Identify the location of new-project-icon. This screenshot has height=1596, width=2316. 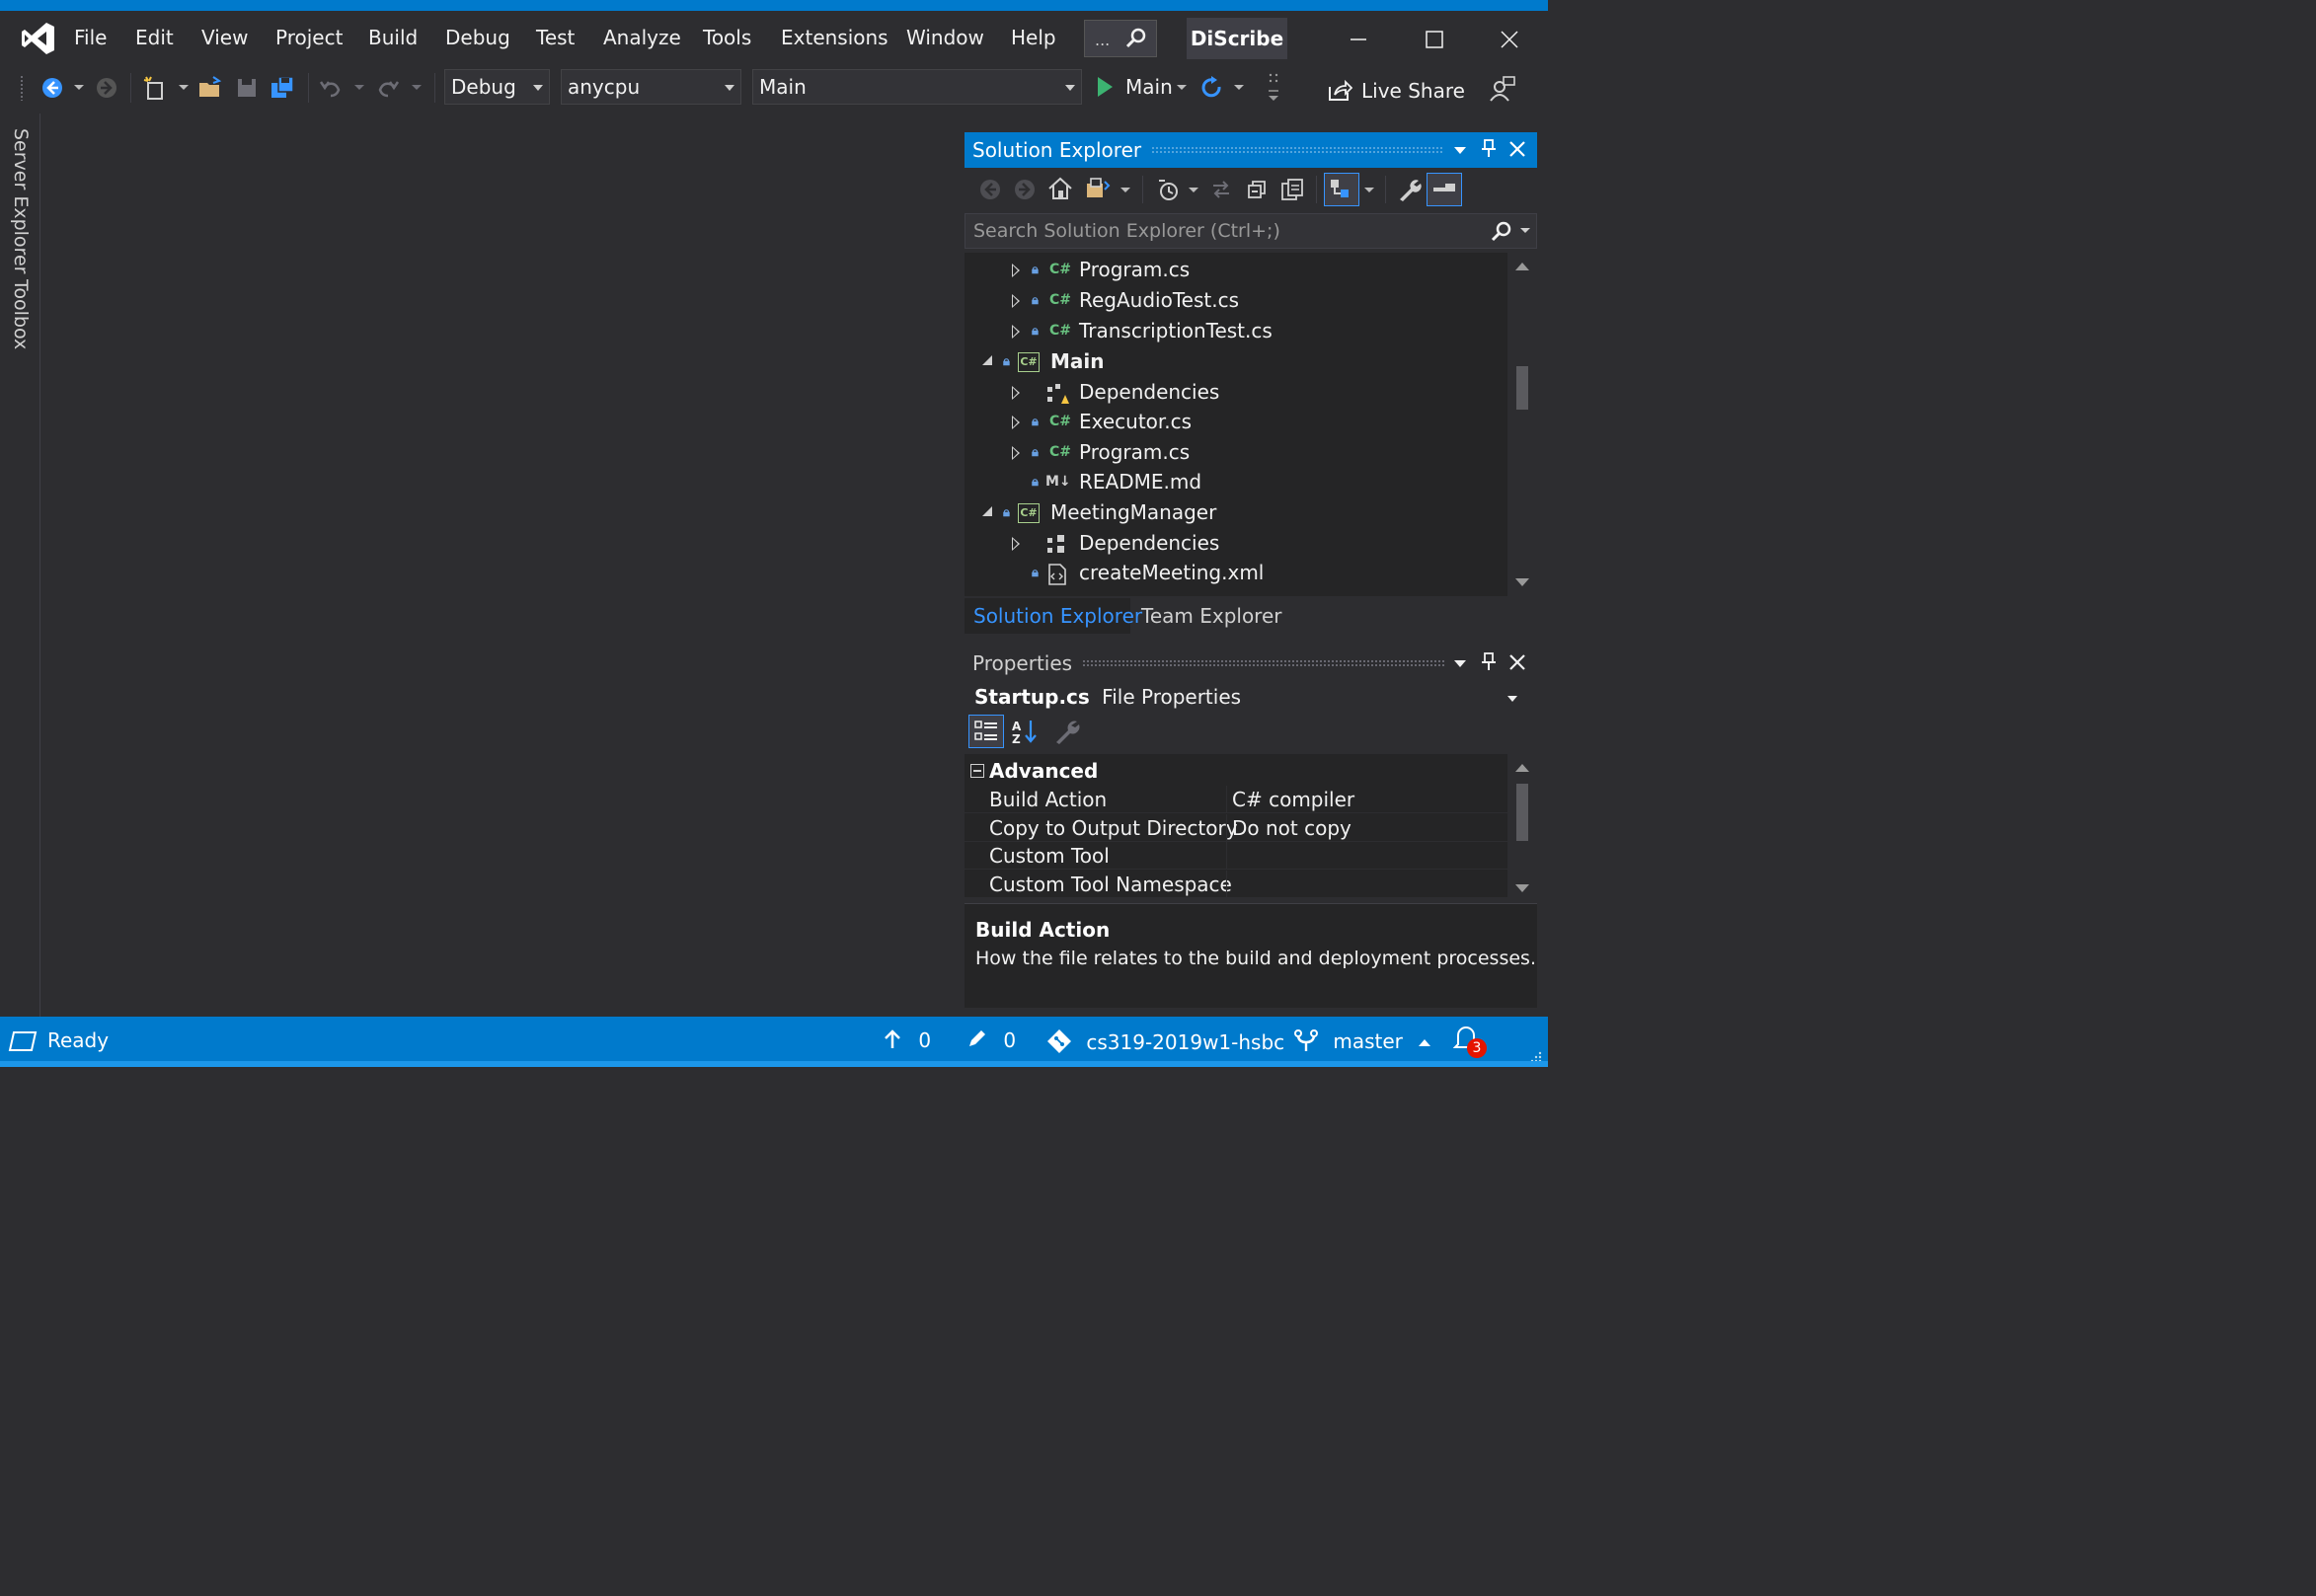
(155, 88).